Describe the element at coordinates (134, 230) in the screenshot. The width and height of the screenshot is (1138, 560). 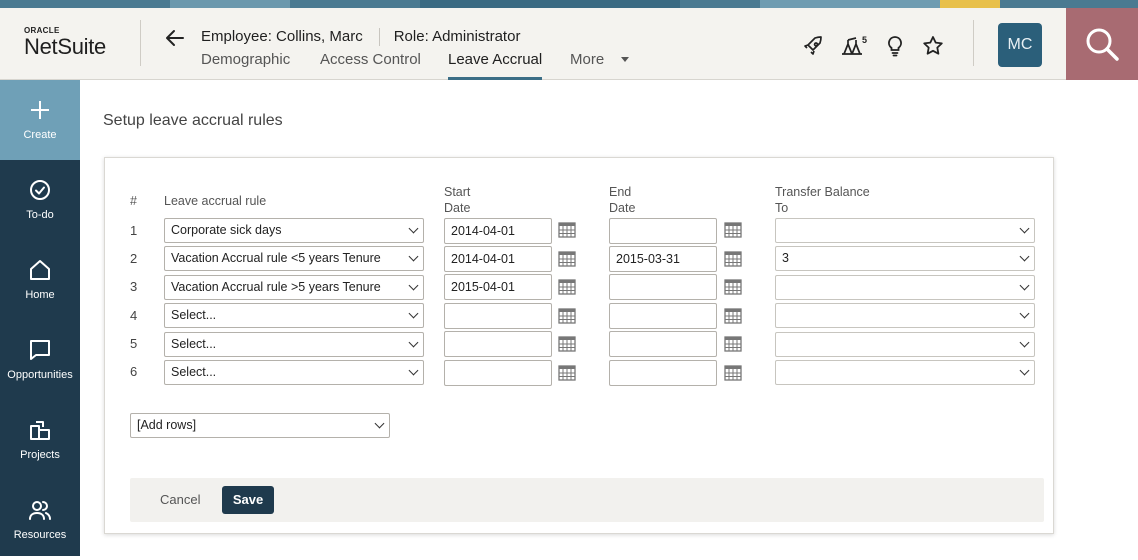
I see `row-number: 1` at that location.